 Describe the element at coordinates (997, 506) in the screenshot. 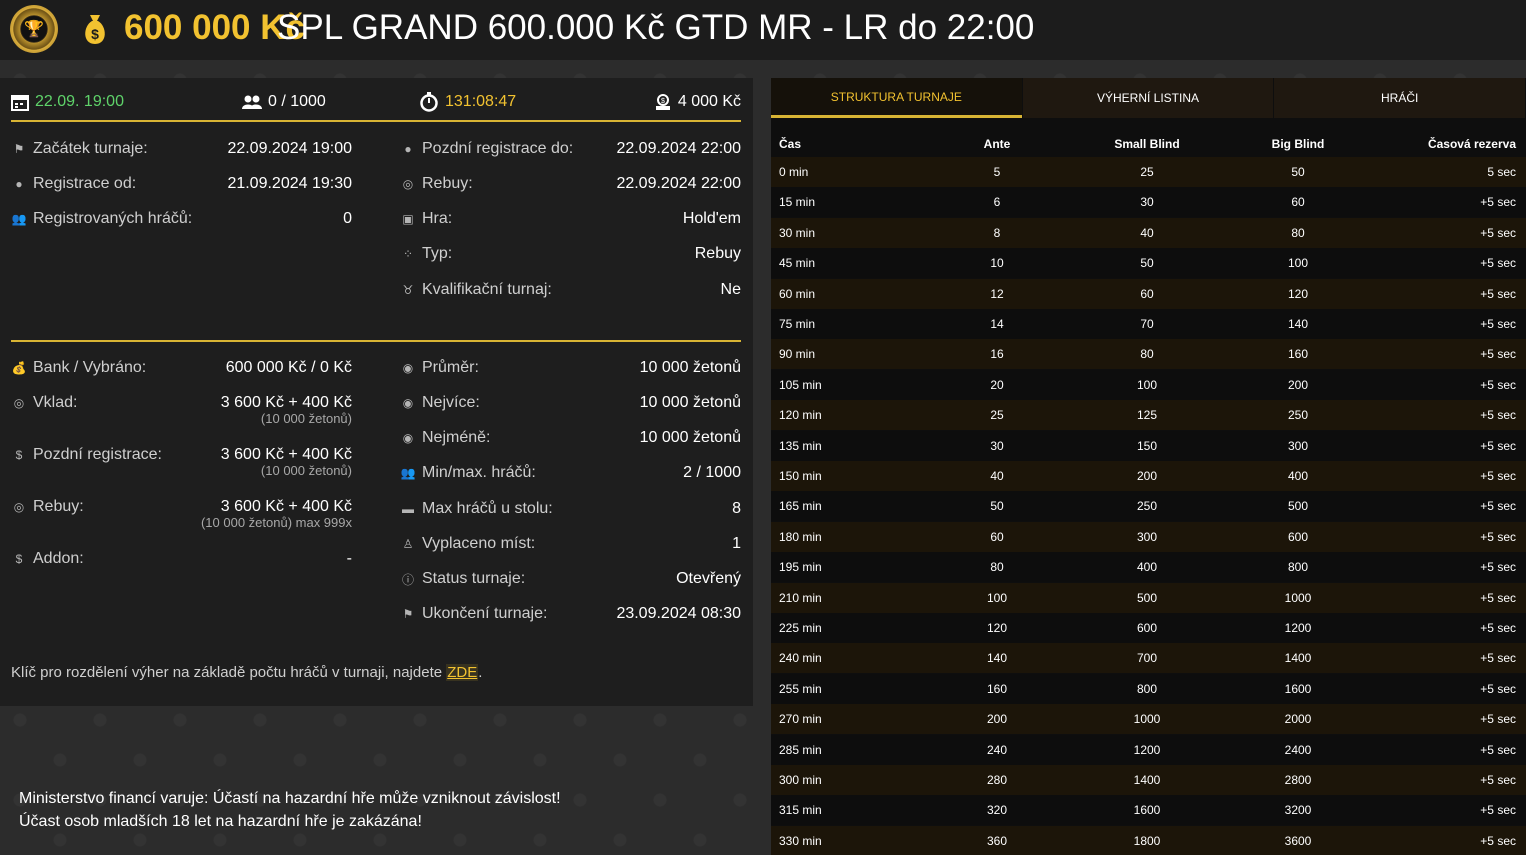

I see `ante-cell: 50` at that location.